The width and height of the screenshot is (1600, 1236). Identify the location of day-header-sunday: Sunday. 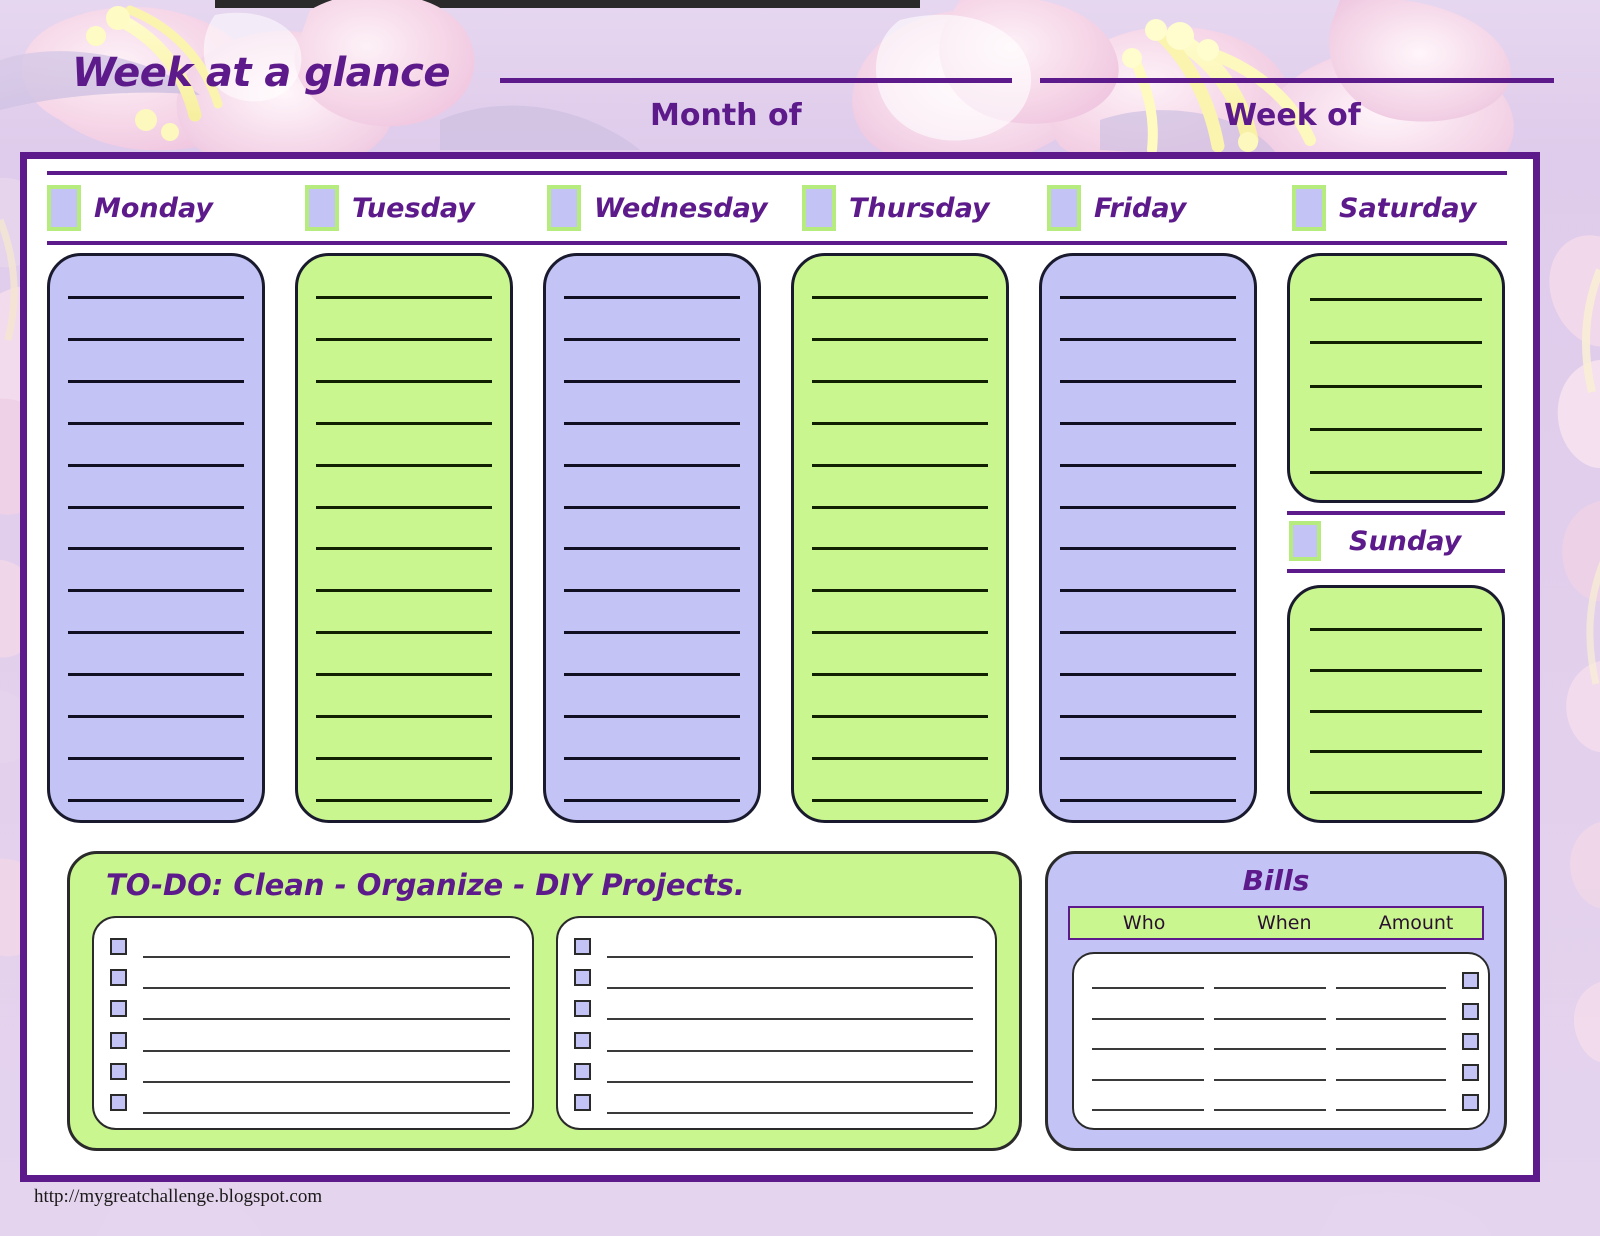
(1396, 542).